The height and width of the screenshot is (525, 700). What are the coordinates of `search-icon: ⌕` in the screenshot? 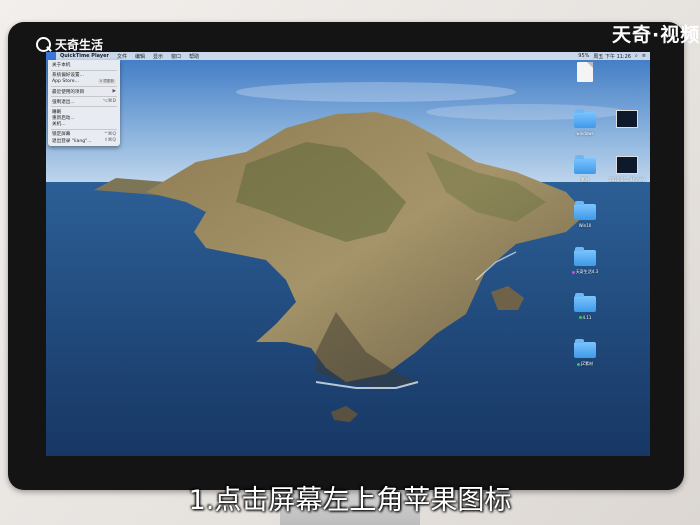 It's located at (636, 56).